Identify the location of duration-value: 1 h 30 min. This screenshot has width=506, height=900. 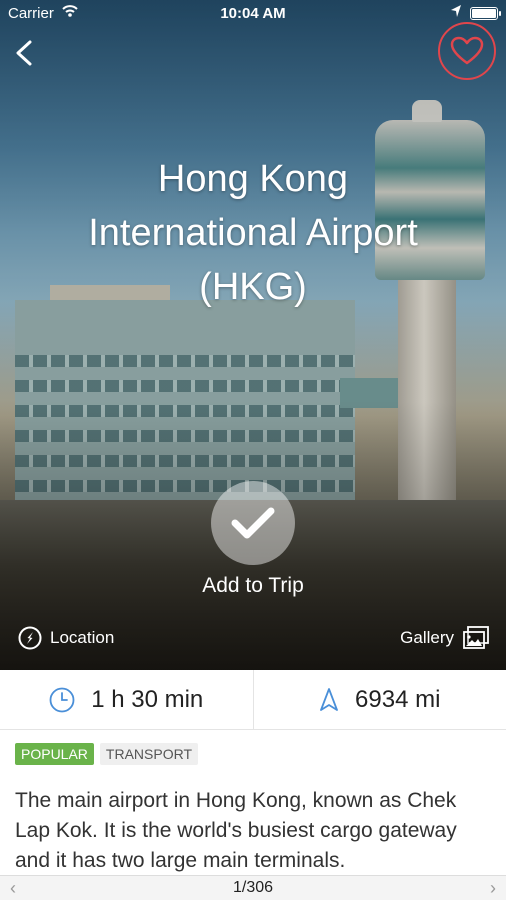
(147, 699).